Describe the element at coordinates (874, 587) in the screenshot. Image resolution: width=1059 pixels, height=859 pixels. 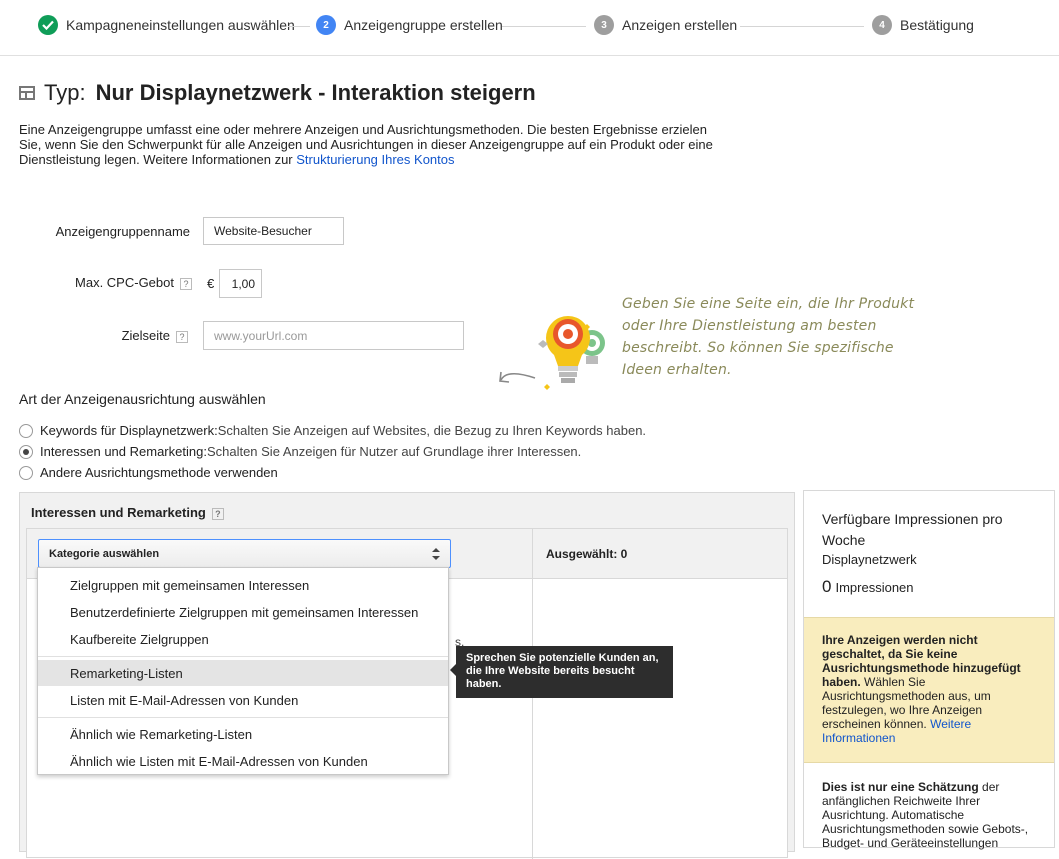
I see `impressions-unit: Impressionen` at that location.